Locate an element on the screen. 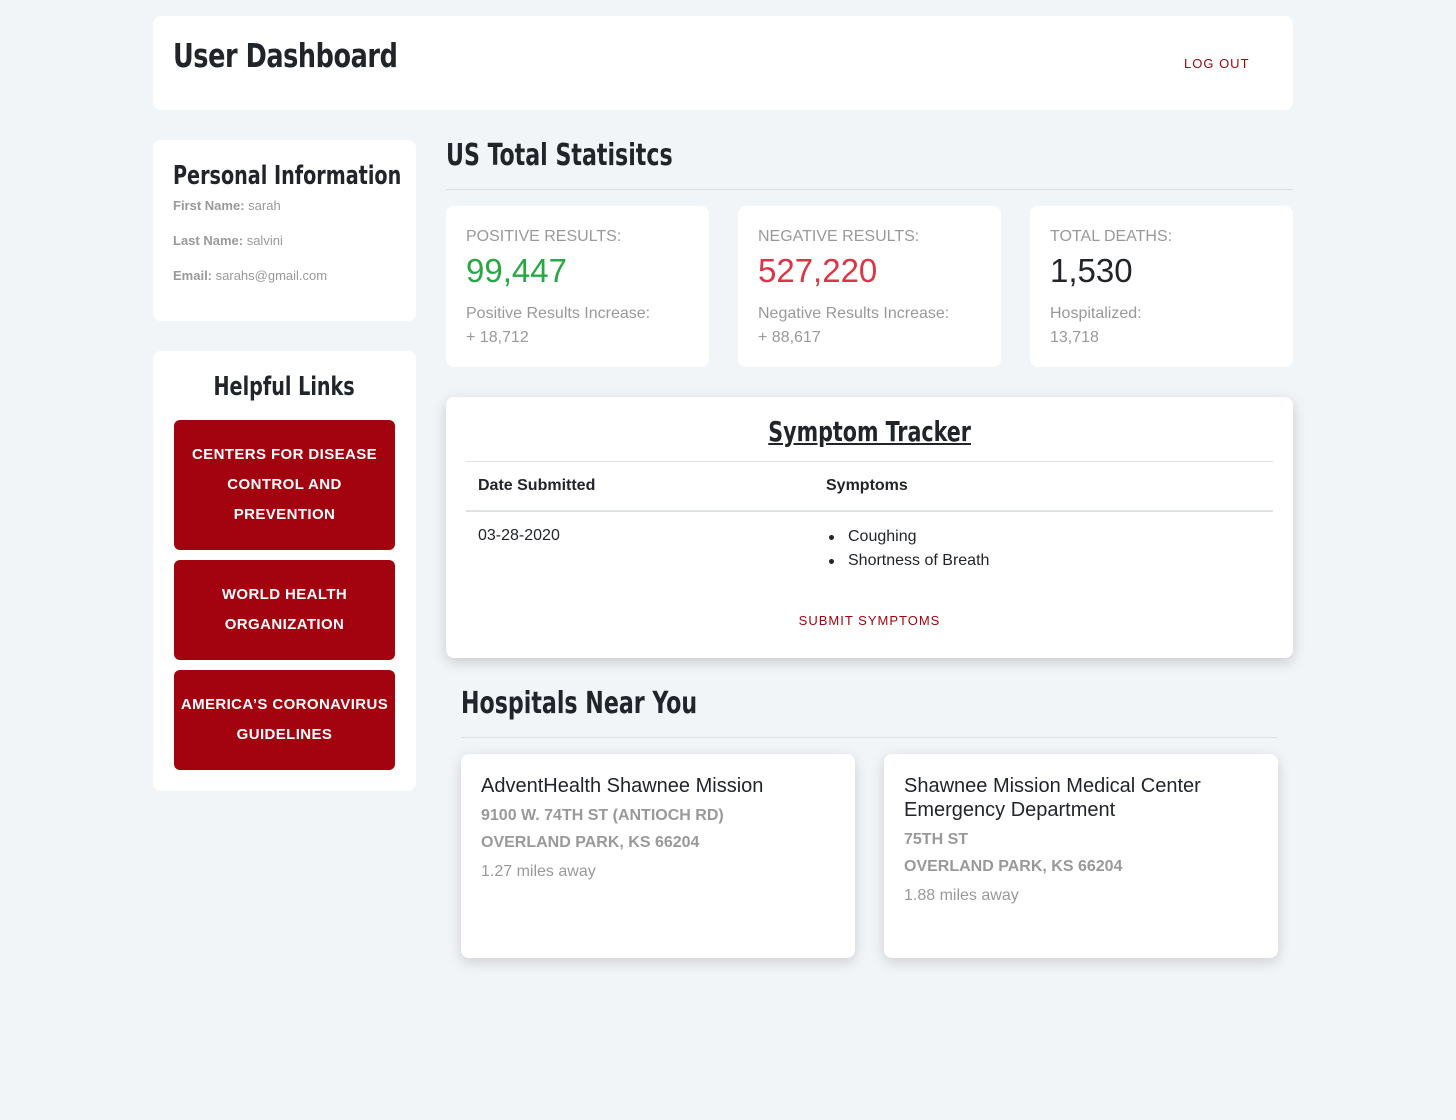 The image size is (1456, 1120). table-row-date: 03-28-2020 is located at coordinates (519, 535).